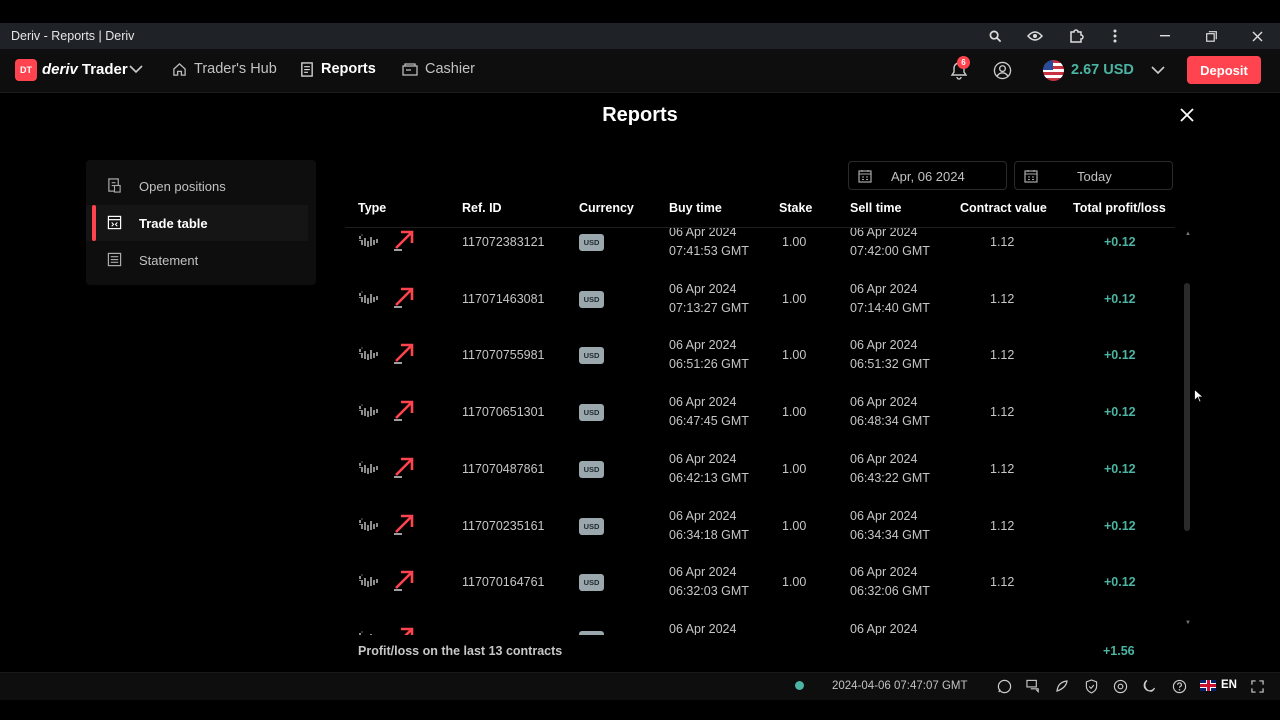  Describe the element at coordinates (503, 299) in the screenshot. I see `ref-id-cell: 117071463081` at that location.